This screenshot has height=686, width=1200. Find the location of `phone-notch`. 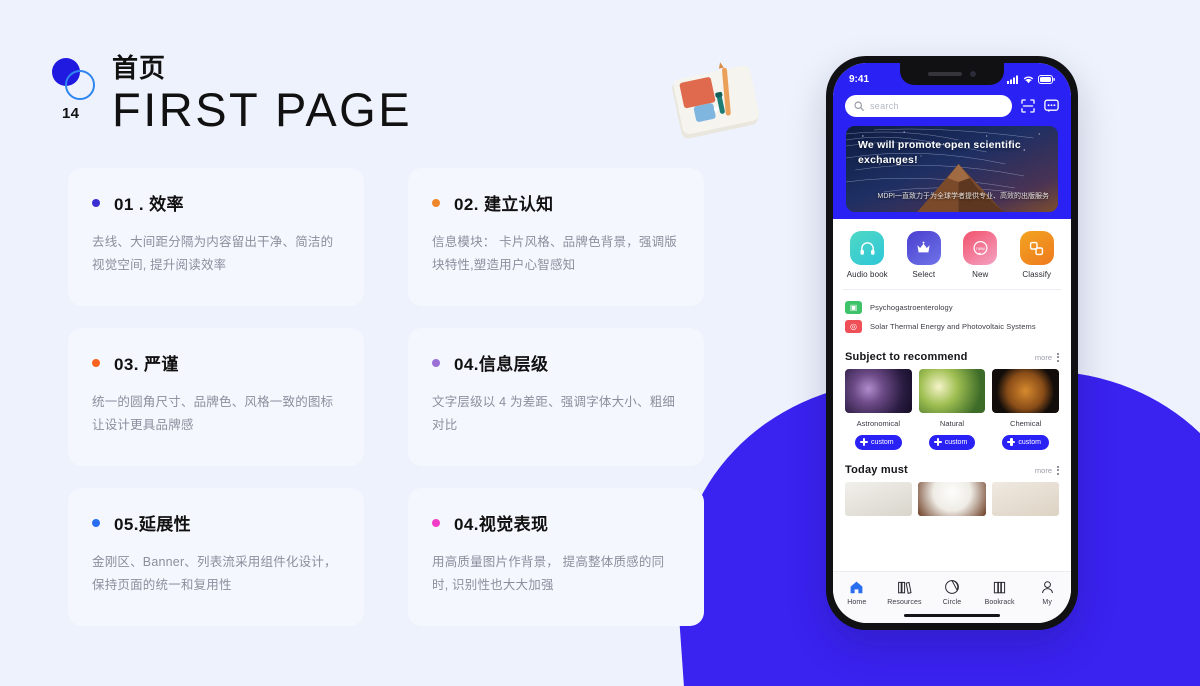

phone-notch is located at coordinates (952, 74).